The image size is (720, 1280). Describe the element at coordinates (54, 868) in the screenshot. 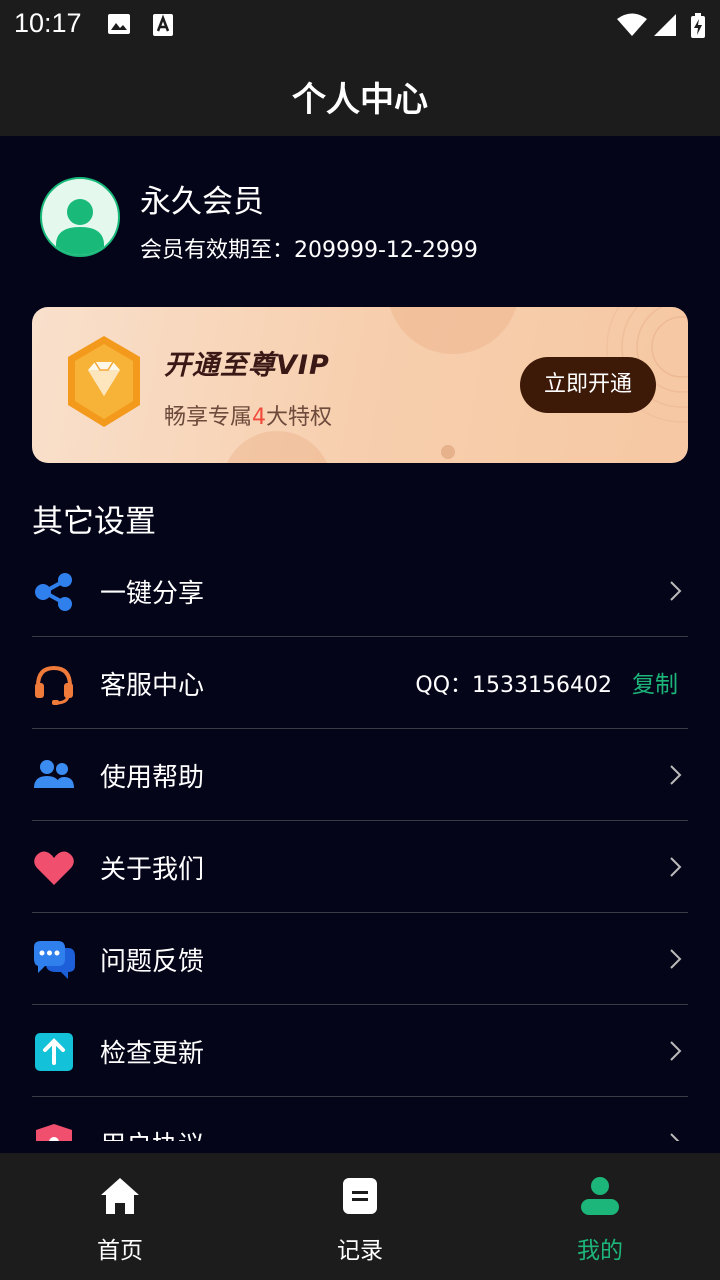

I see `heart-icon` at that location.